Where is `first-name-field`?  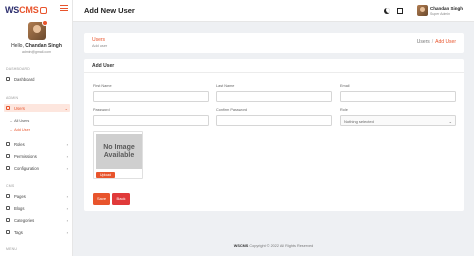 first-name-field is located at coordinates (151, 96).